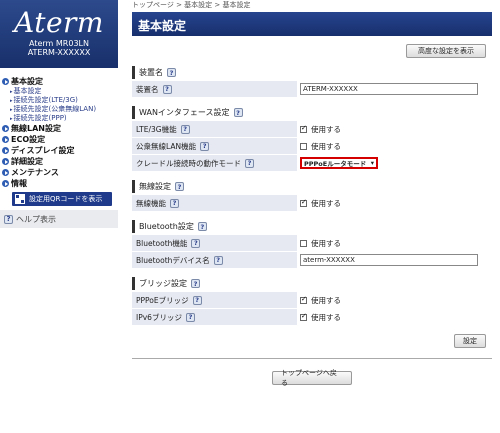 This screenshot has height=433, width=500. What do you see at coordinates (59, 52) in the screenshot?
I see `device-name: ATERM-XXXXXX` at bounding box center [59, 52].